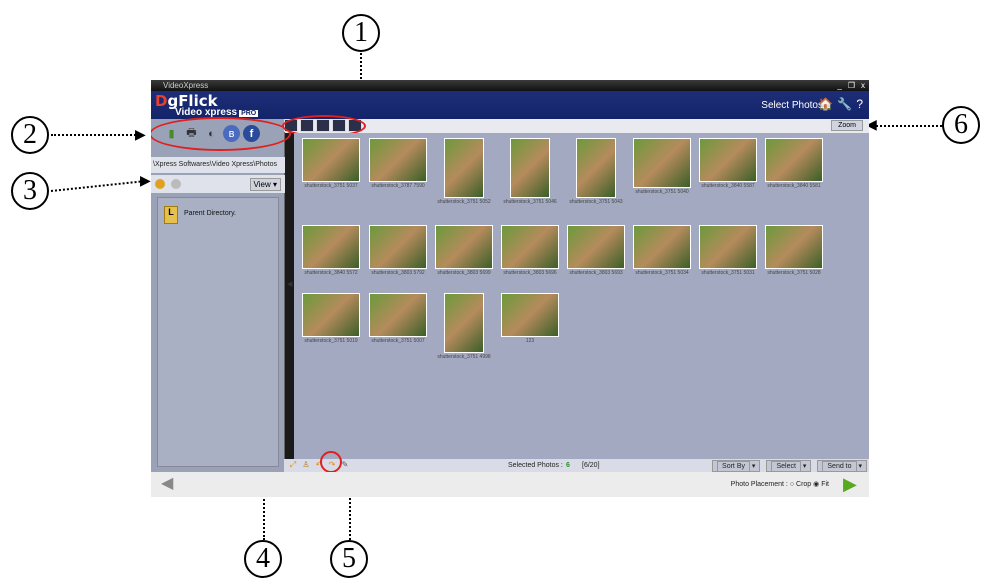 The width and height of the screenshot is (982, 582). Describe the element at coordinates (218, 165) in the screenshot. I see `folder-path: \Xpress Softwares\Video Xpress\Photos` at that location.